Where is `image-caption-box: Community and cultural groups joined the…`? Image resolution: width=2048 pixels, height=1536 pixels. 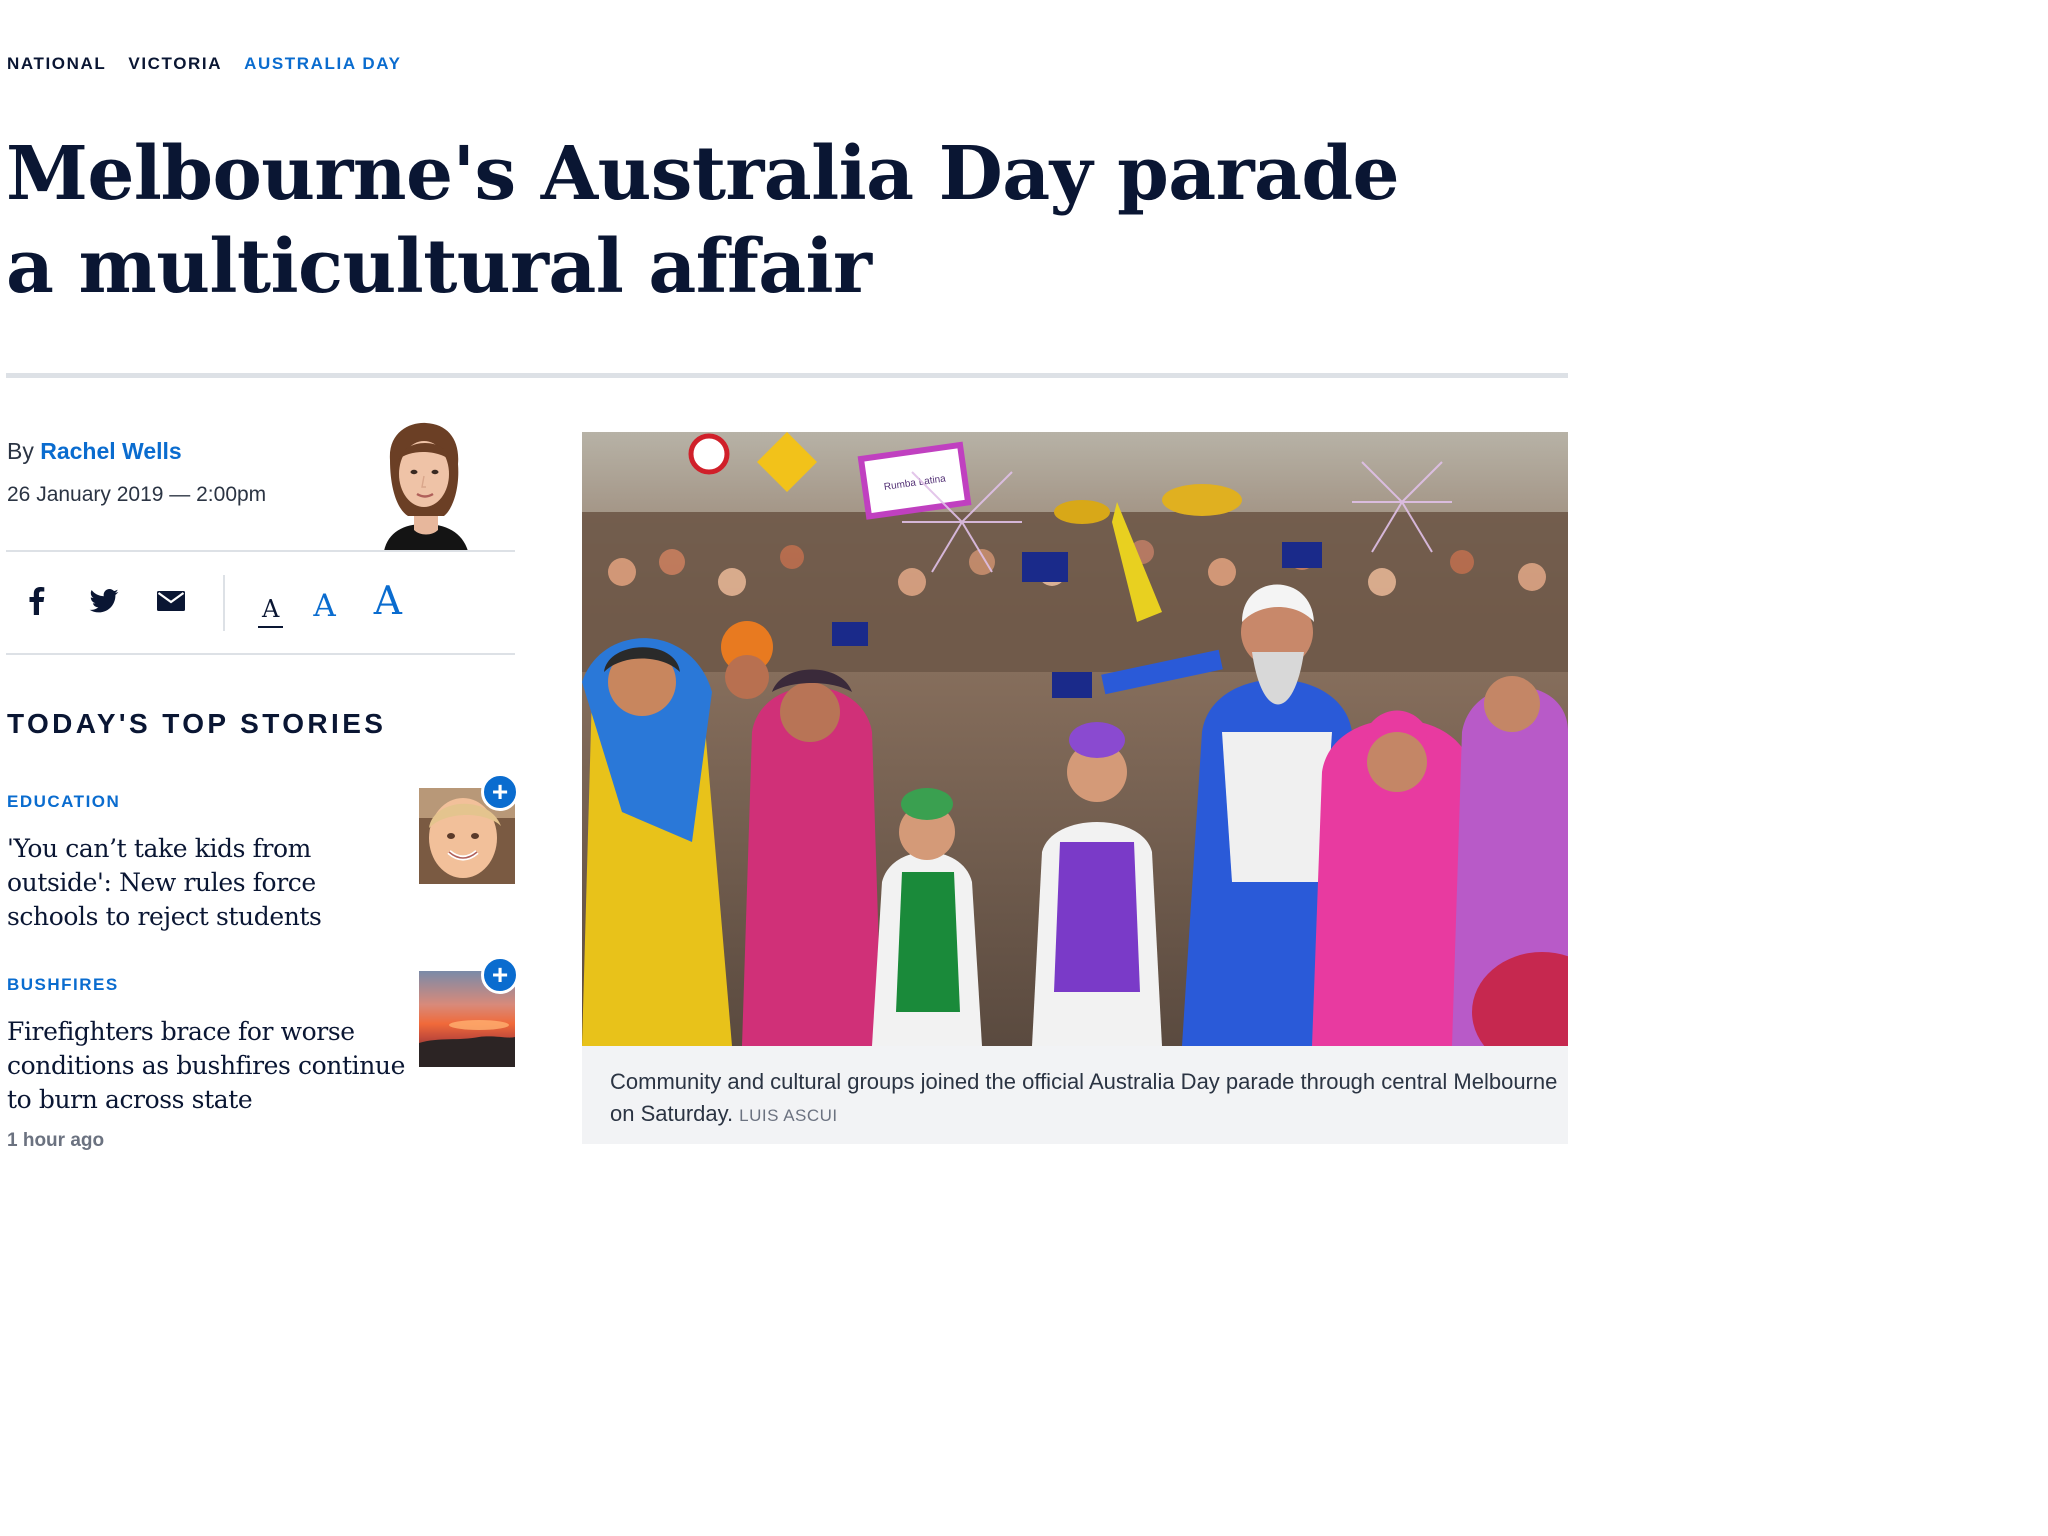
image-caption-box: Community and cultural groups joined the… is located at coordinates (1075, 1095).